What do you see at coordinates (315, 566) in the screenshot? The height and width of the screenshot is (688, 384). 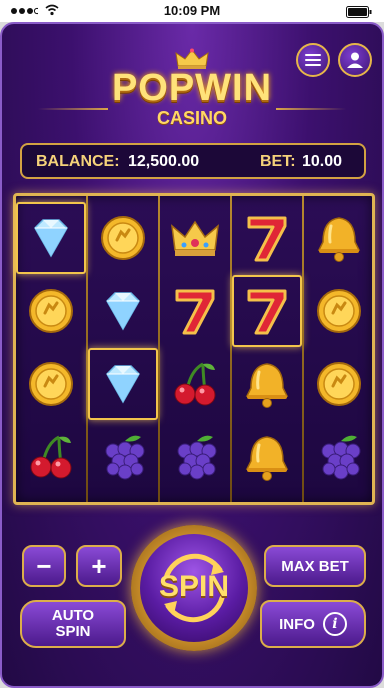 I see `max-bet-button: MAX BET` at bounding box center [315, 566].